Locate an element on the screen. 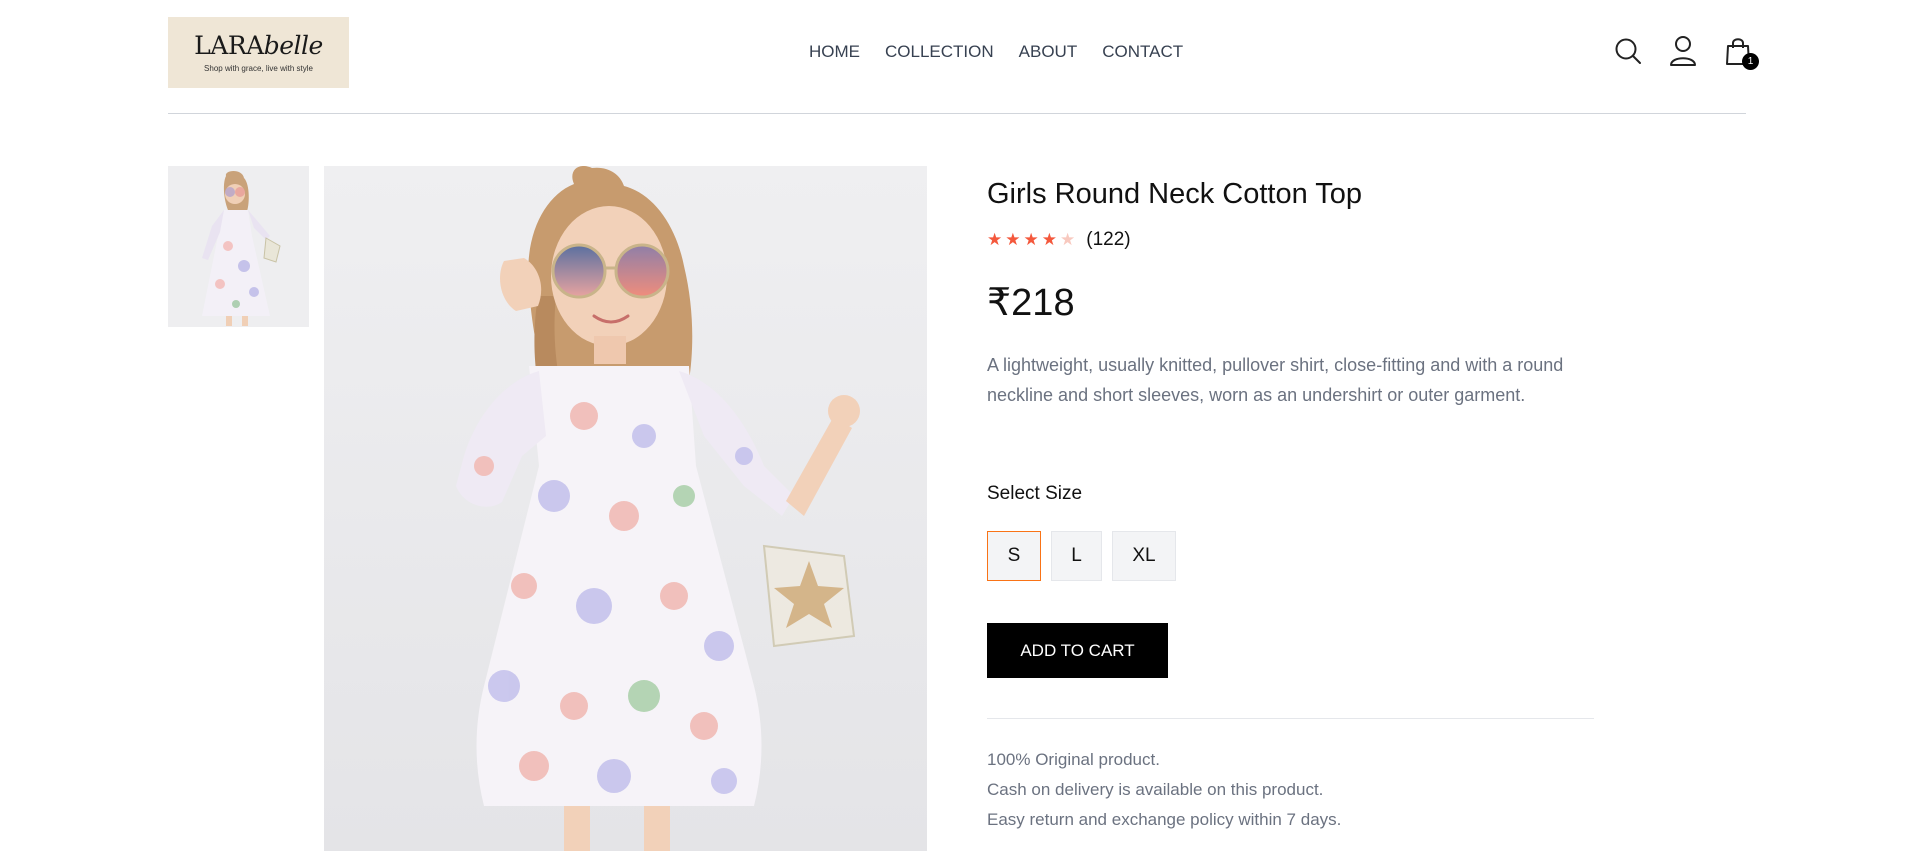  size-options: S L XL is located at coordinates (1086, 556).